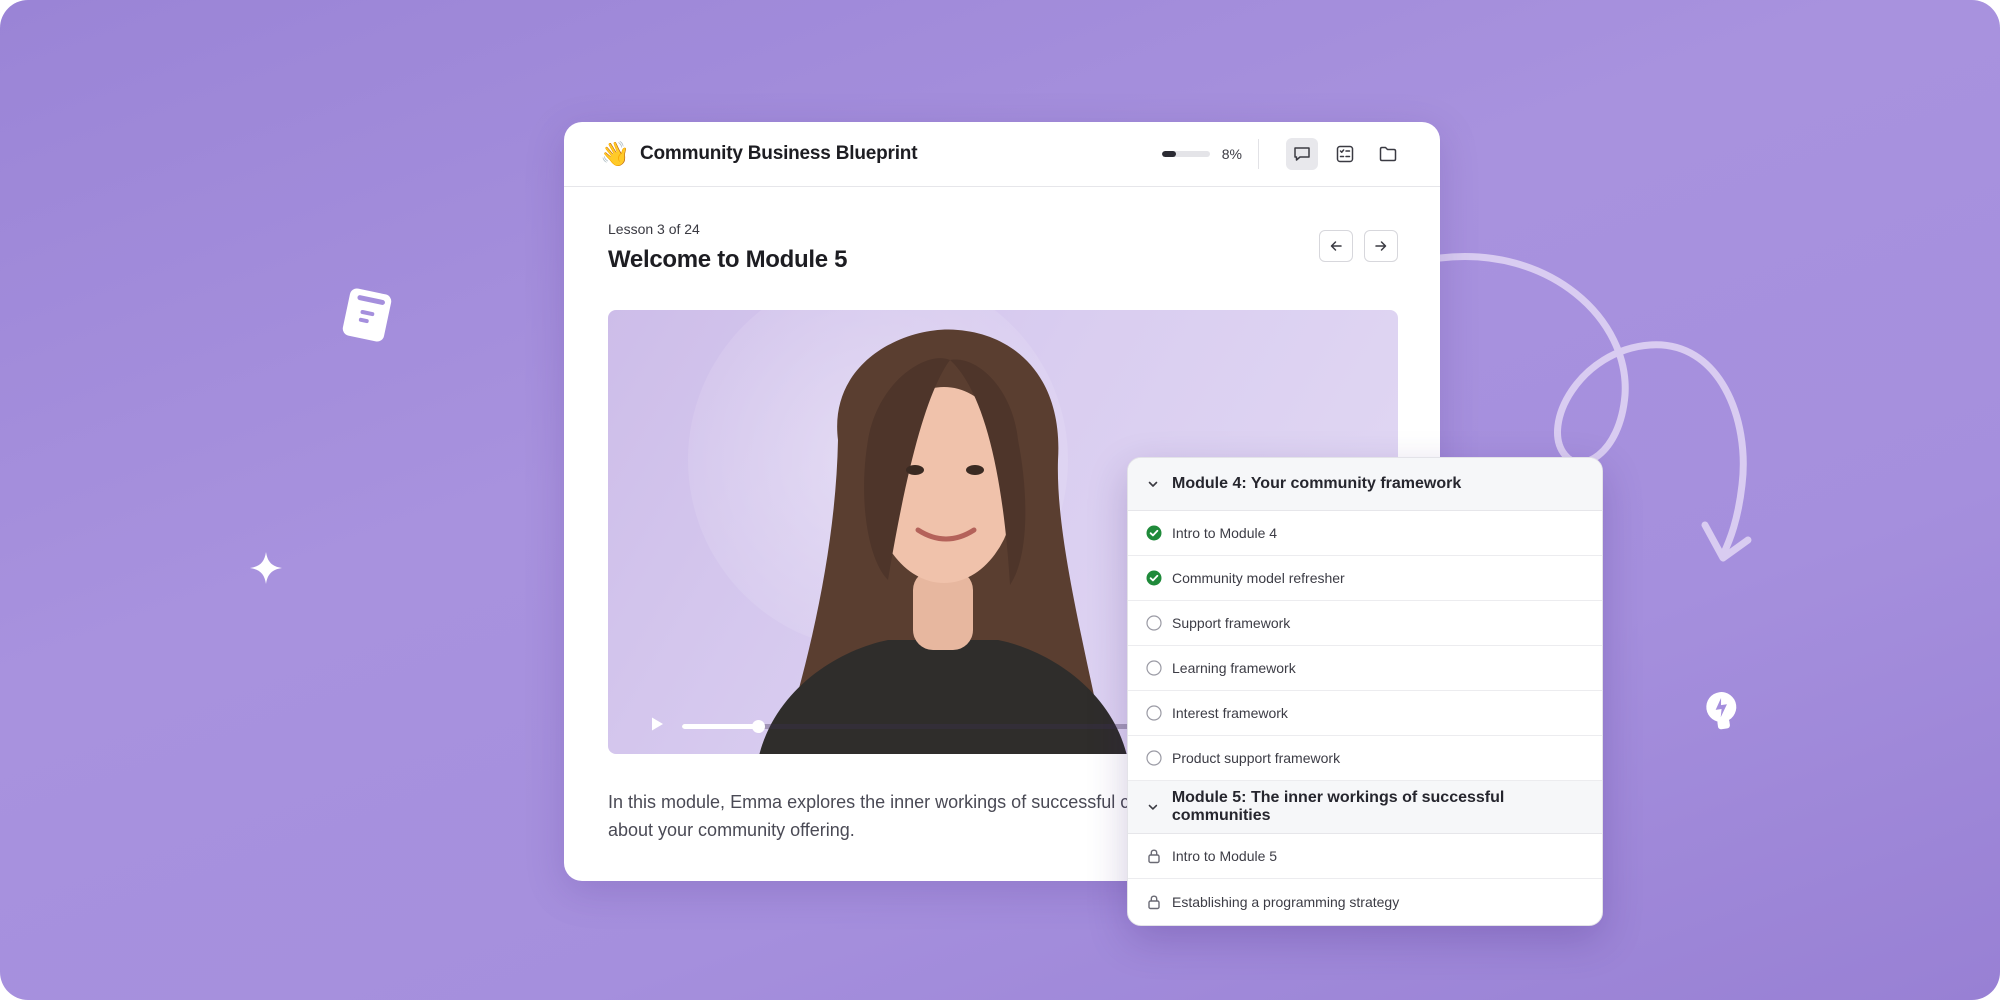 Image resolution: width=2000 pixels, height=1000 pixels. Describe the element at coordinates (1365, 623) in the screenshot. I see `lesson-row: Support framework` at that location.